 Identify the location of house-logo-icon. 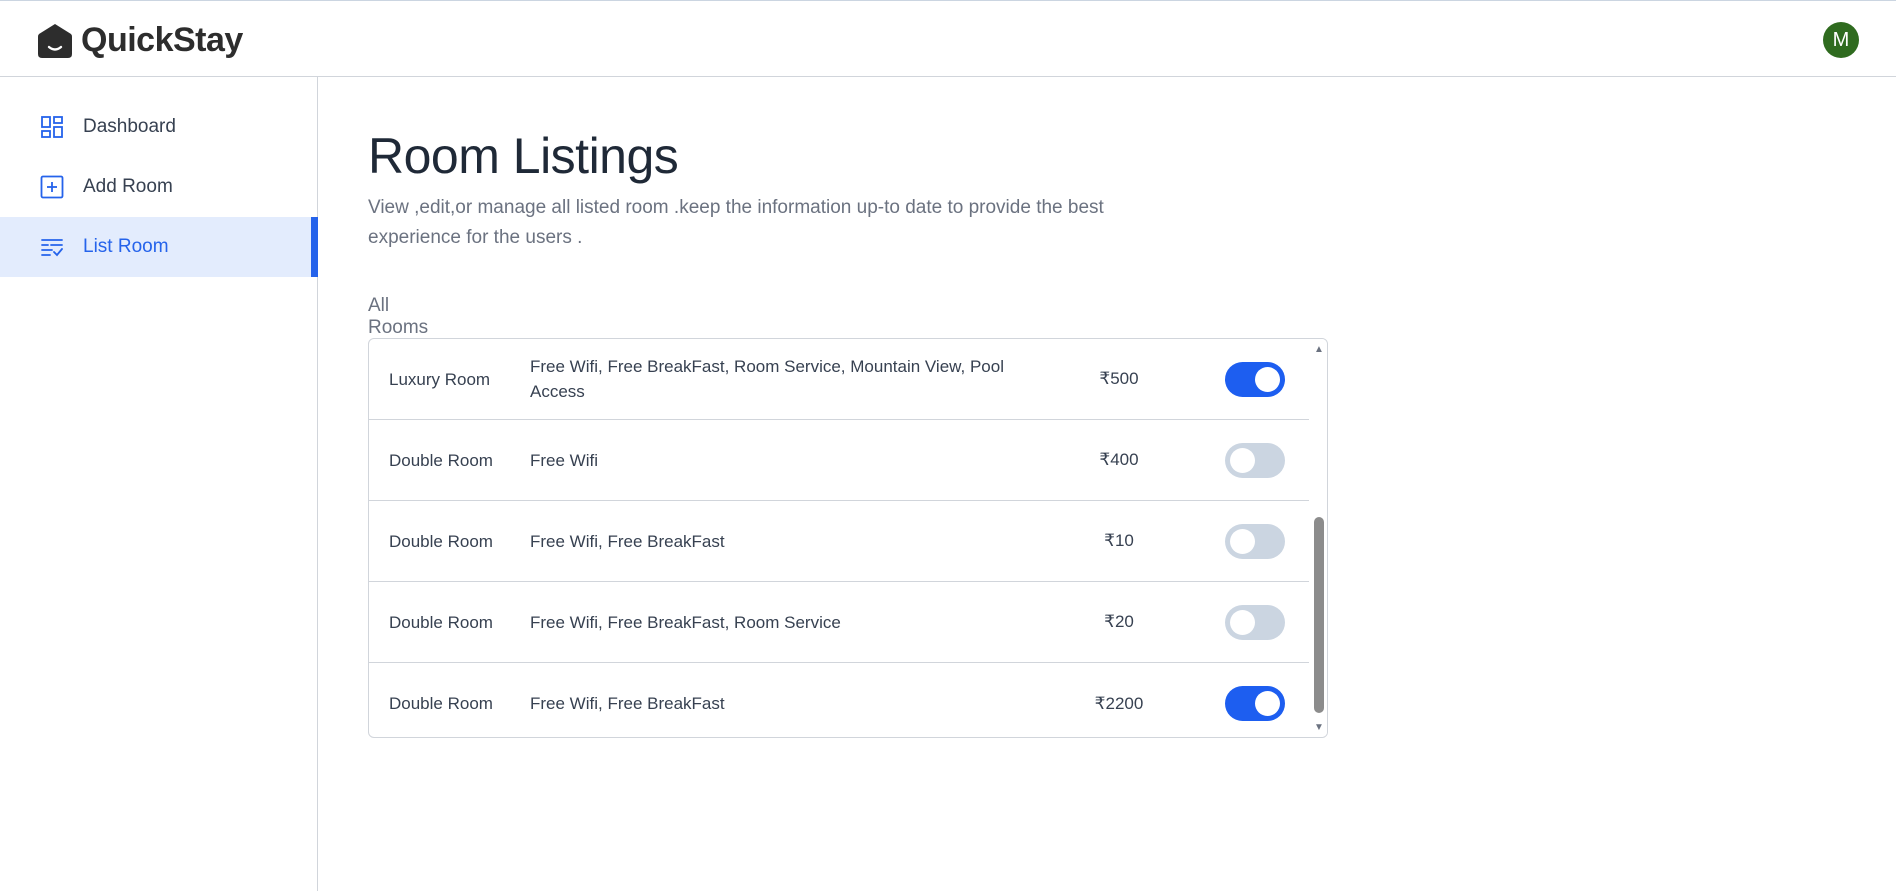
(55, 40).